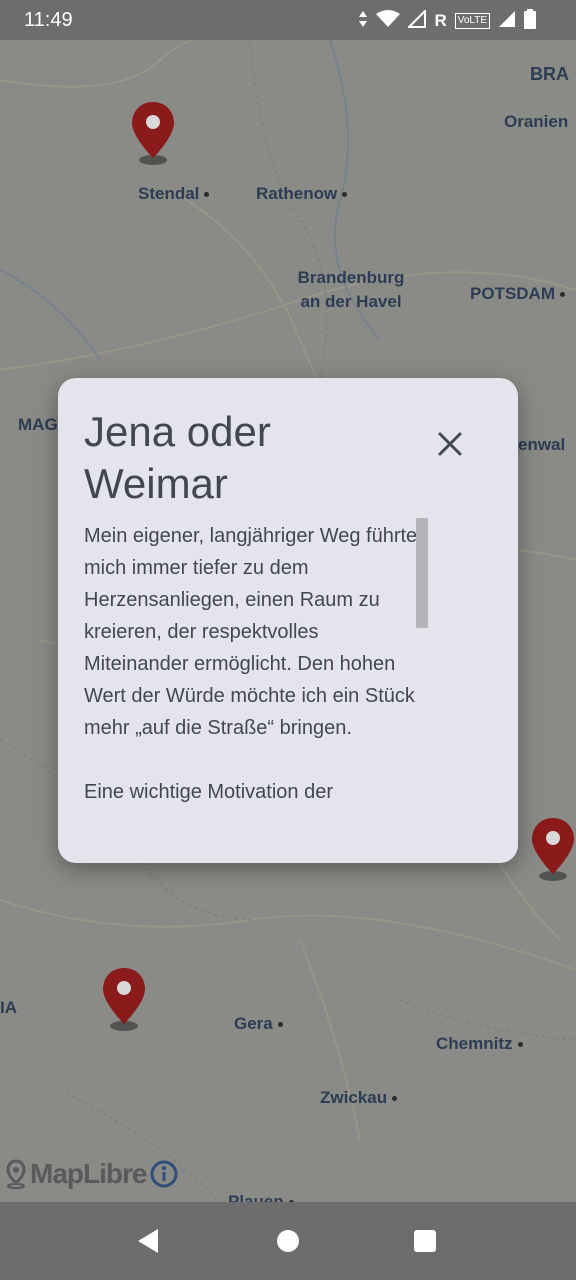 The height and width of the screenshot is (1280, 576). Describe the element at coordinates (209, 792) in the screenshot. I see `dialog-paragraph: Eine wichtige Motivation der` at that location.